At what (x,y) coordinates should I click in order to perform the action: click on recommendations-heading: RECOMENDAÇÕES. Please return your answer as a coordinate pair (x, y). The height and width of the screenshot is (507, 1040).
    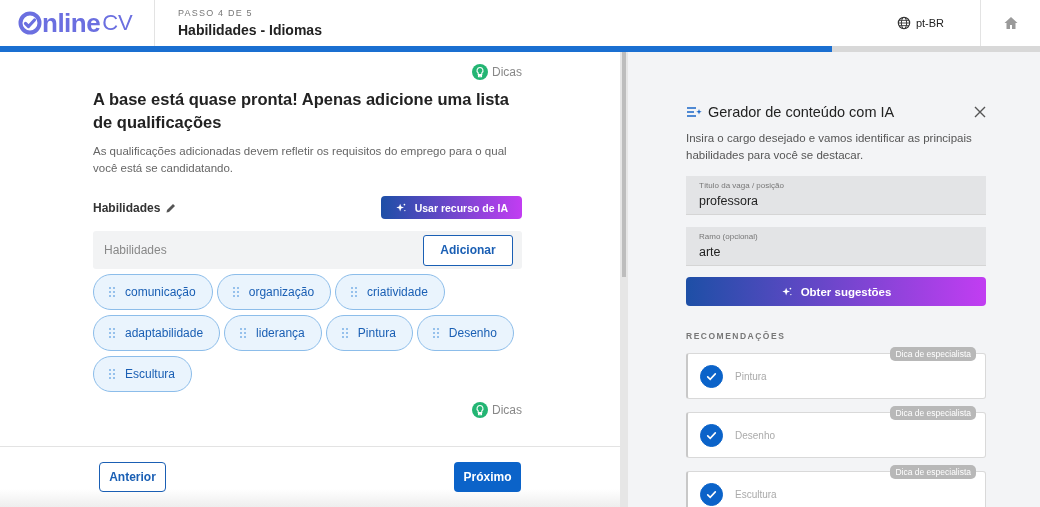
    Looking at the image, I should click on (736, 336).